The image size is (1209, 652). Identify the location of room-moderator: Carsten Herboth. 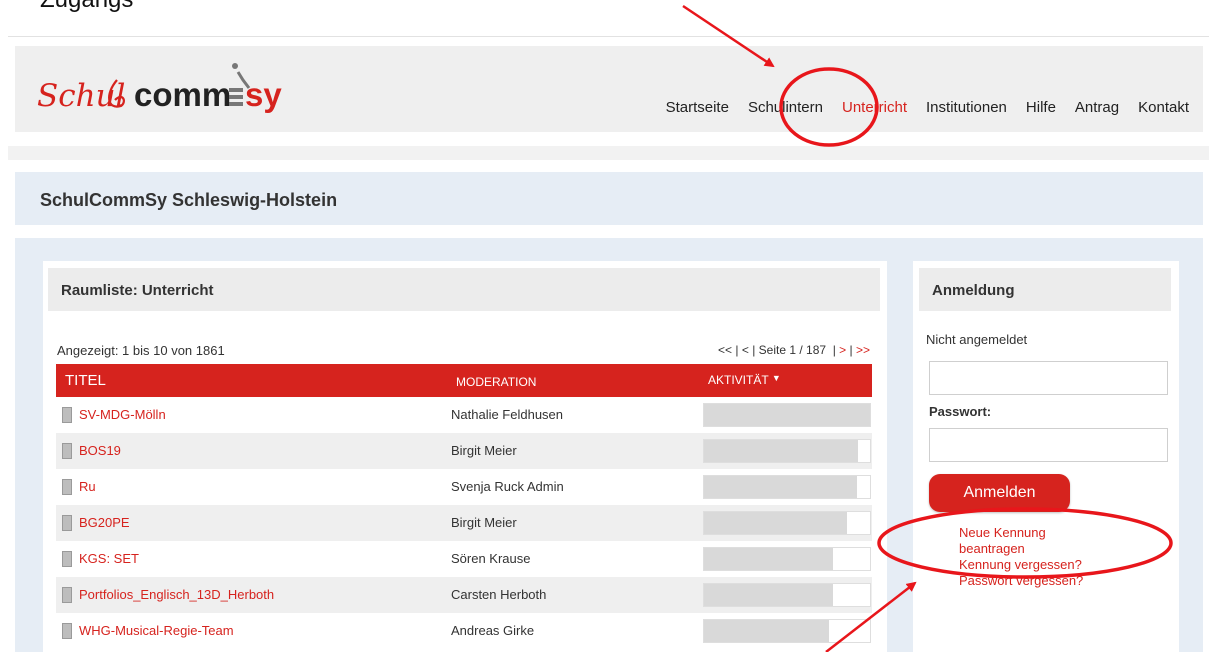
(499, 594).